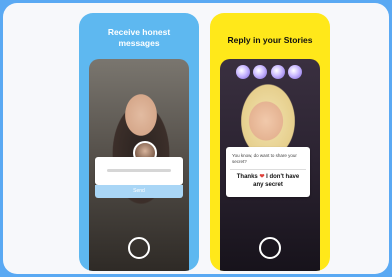 The image size is (392, 277). I want to click on card-title-reply: Reply in your Stories, so click(270, 40).